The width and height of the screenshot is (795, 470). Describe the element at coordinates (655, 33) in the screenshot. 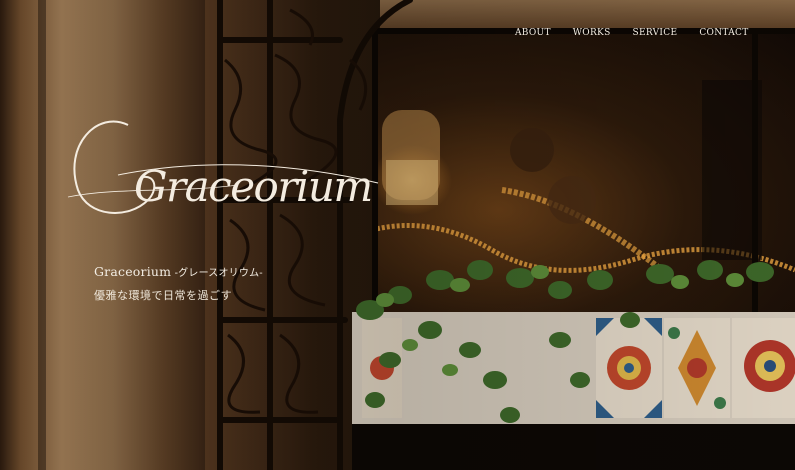

I see `nav-link-service: SERVICE` at that location.